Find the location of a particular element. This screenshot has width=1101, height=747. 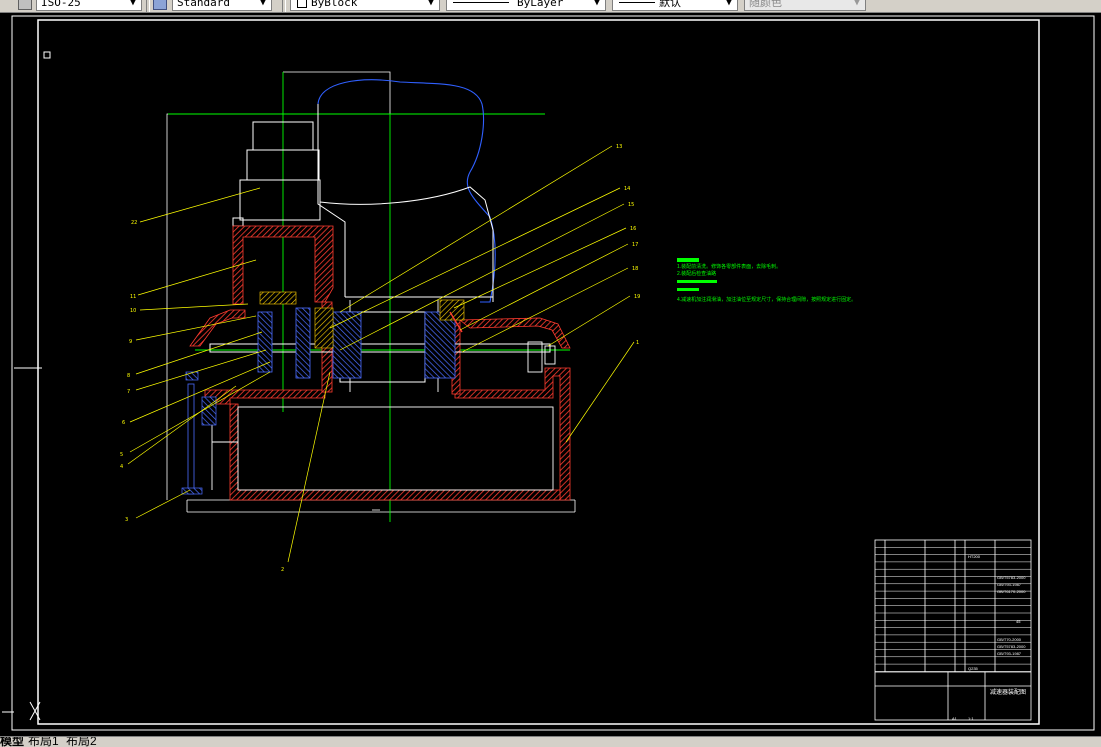

label-14: 14 is located at coordinates (627, 189).